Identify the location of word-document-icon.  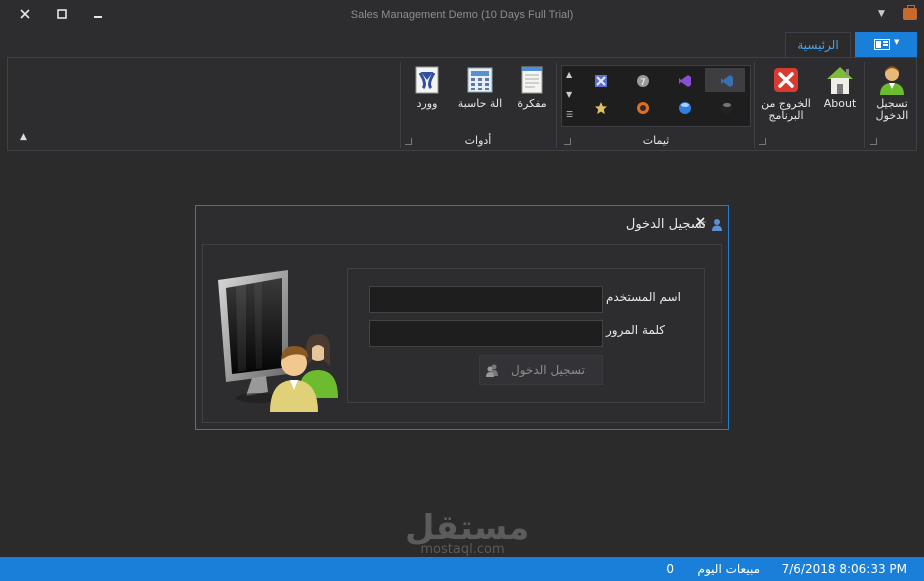
(427, 79).